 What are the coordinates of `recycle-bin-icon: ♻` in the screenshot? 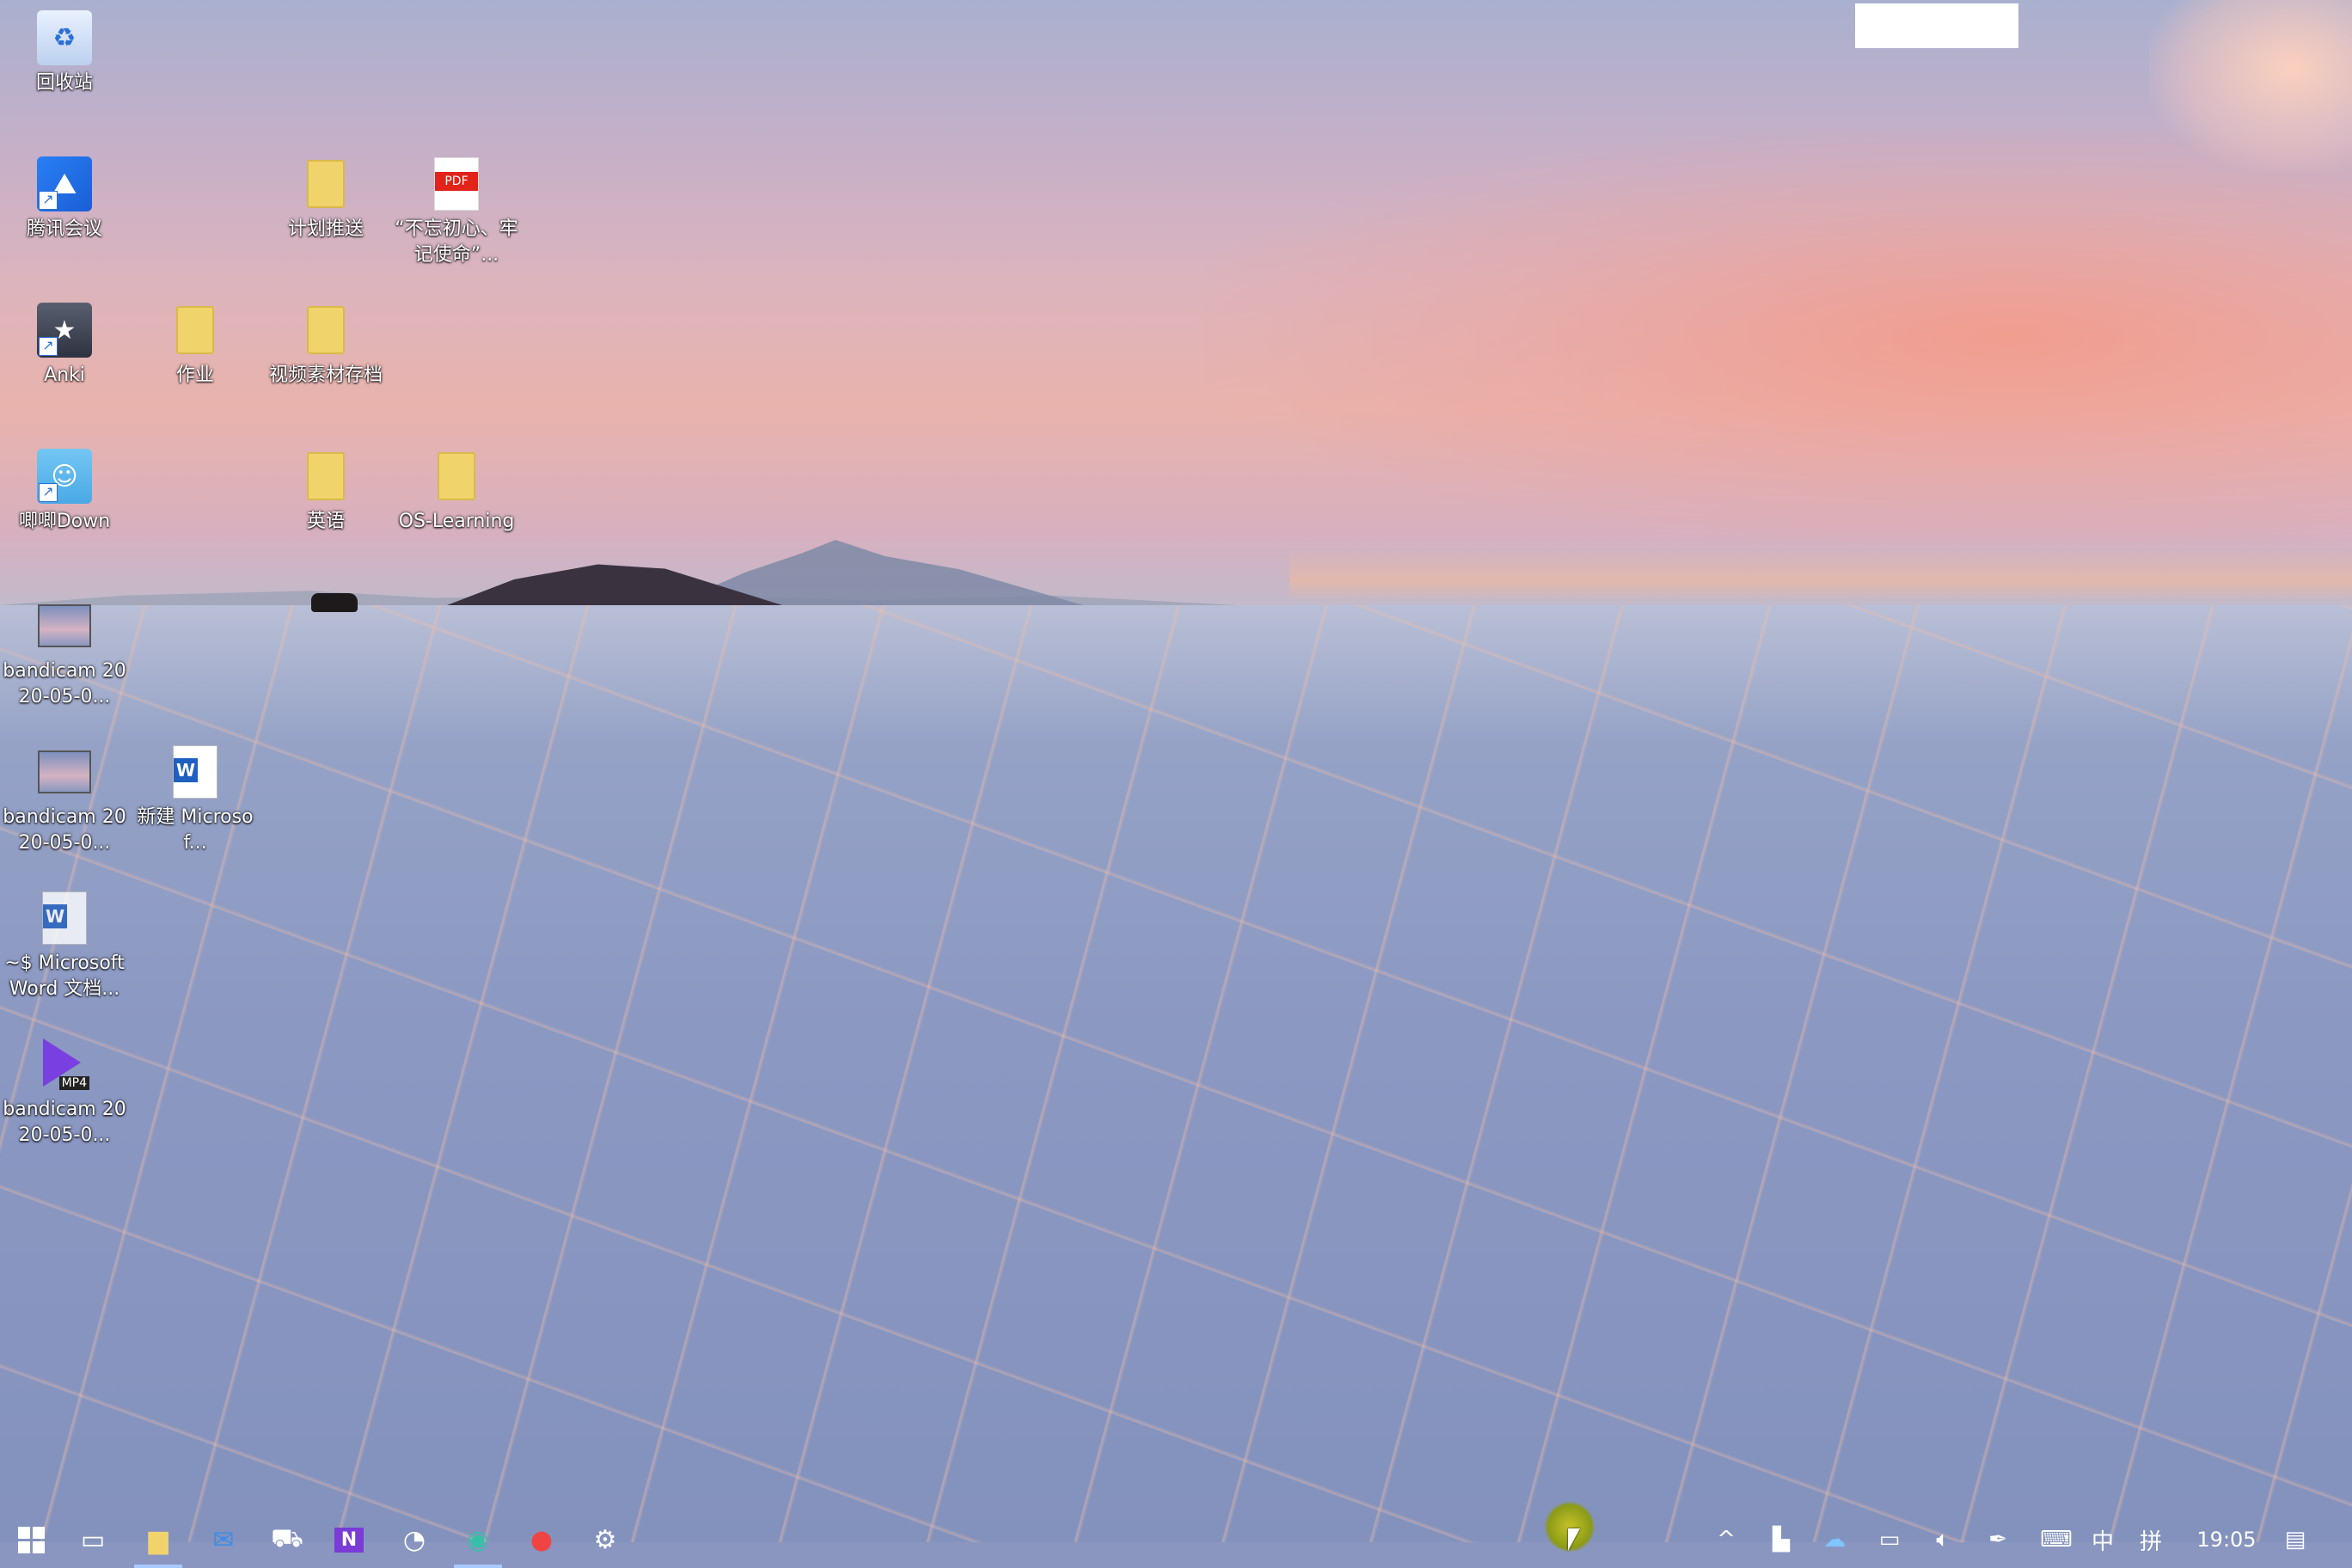 It's located at (64, 37).